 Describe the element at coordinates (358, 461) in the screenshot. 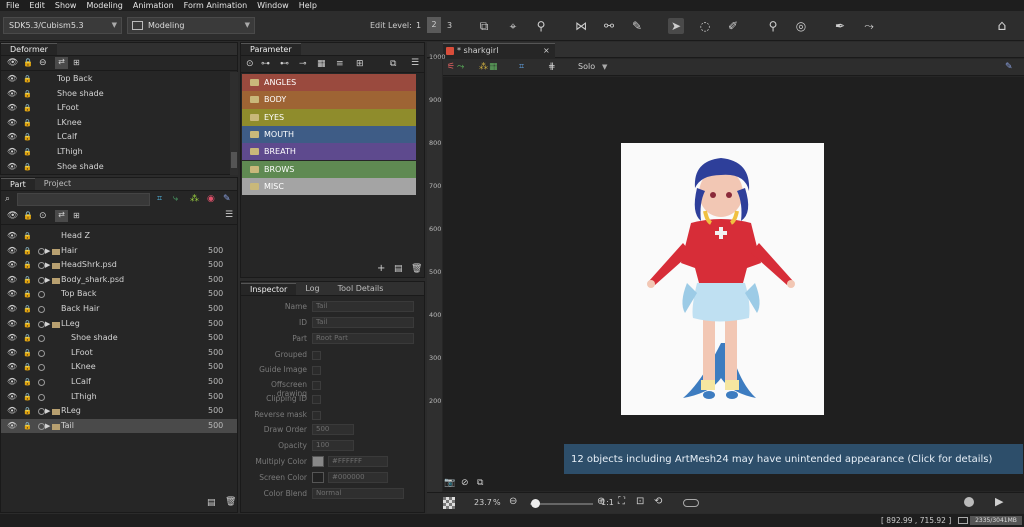

I see `inspector-field: #FFFFFF` at that location.